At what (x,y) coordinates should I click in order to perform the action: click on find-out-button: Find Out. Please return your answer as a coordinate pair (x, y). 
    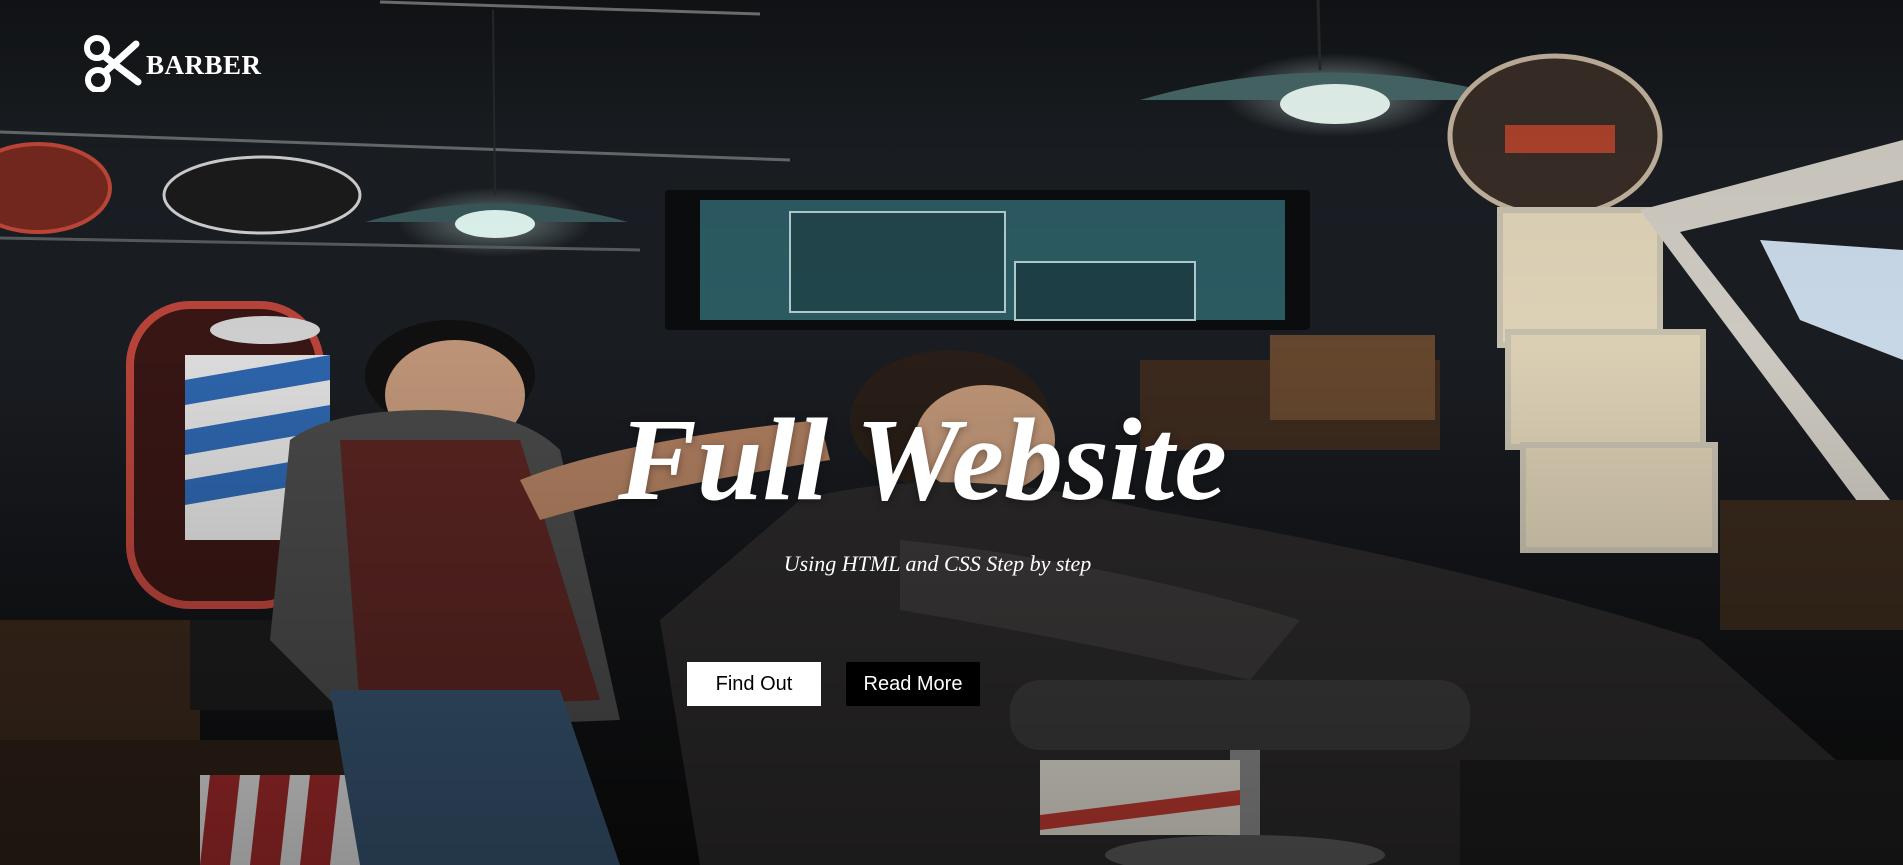
    Looking at the image, I should click on (754, 684).